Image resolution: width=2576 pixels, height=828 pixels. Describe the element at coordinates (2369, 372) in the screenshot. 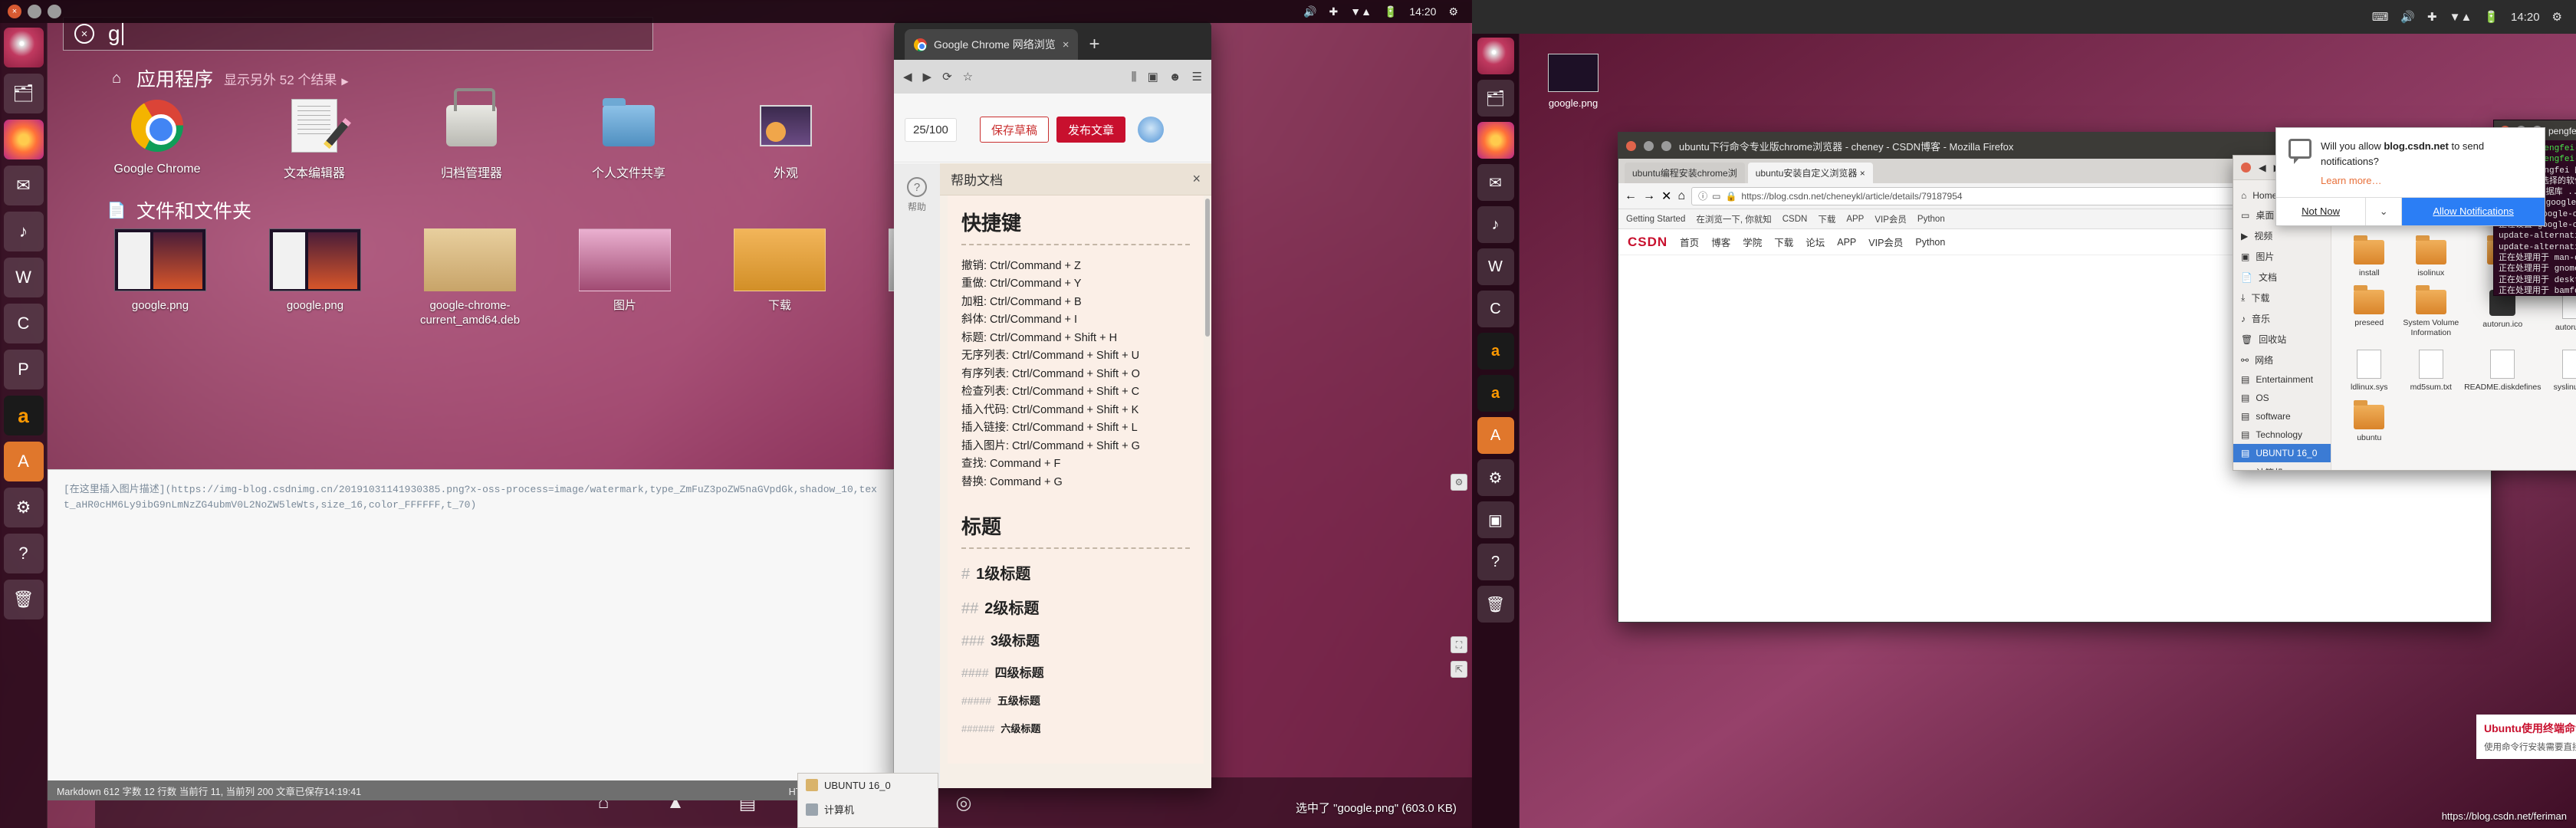

I see `file-item: ldlinux.sys` at that location.